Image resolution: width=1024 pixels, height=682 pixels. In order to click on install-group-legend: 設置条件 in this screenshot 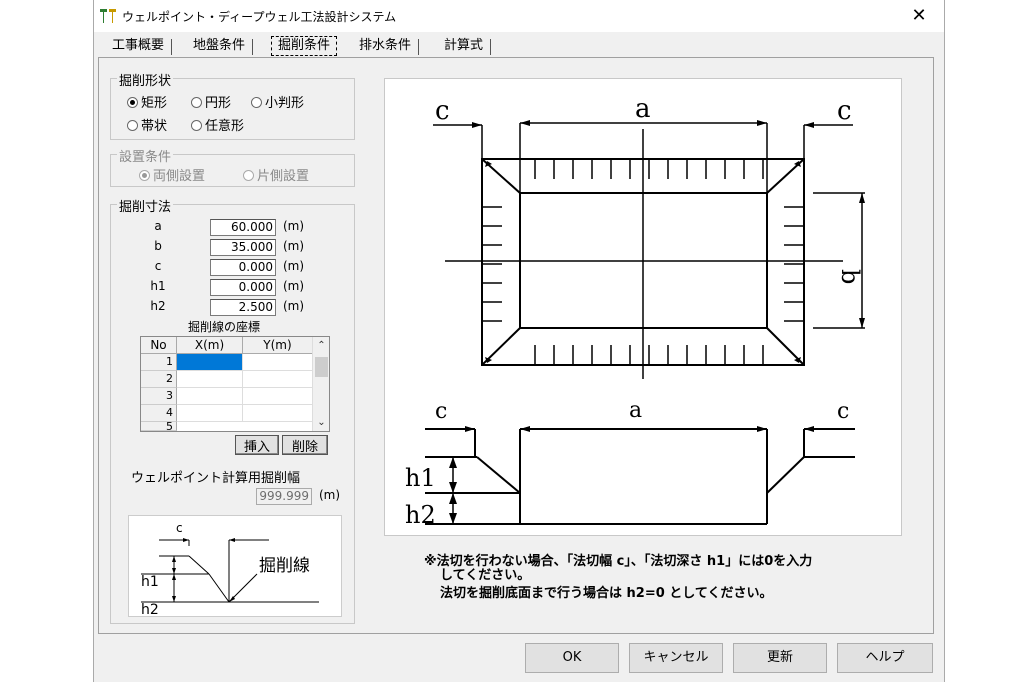, I will do `click(145, 155)`.